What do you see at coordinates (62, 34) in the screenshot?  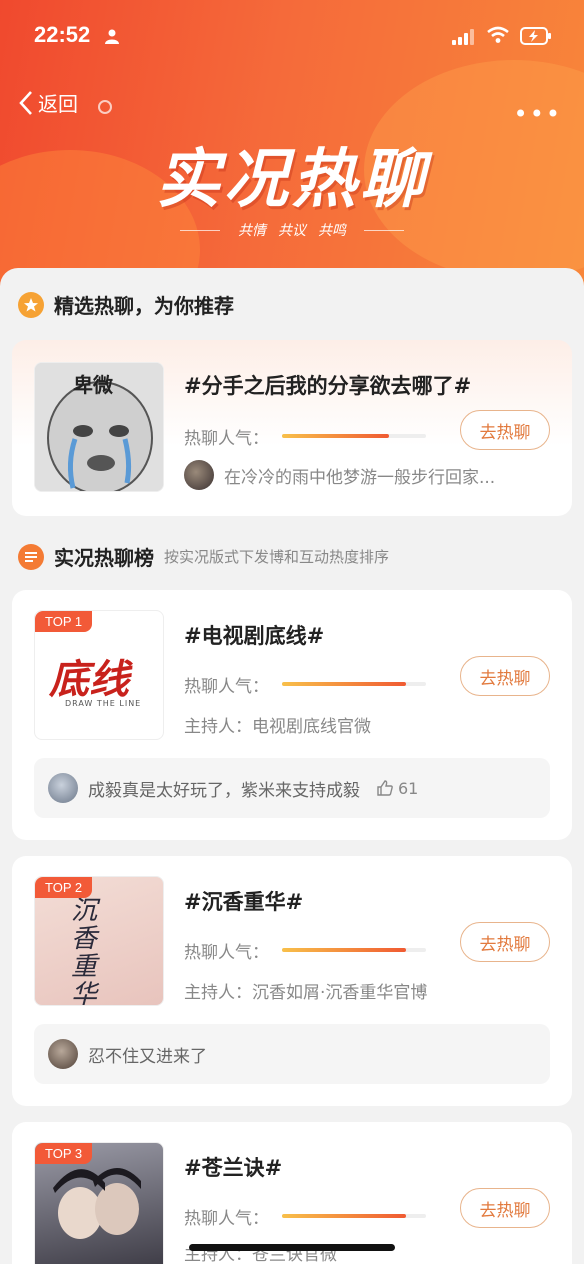 I see `status-time: 22:52` at bounding box center [62, 34].